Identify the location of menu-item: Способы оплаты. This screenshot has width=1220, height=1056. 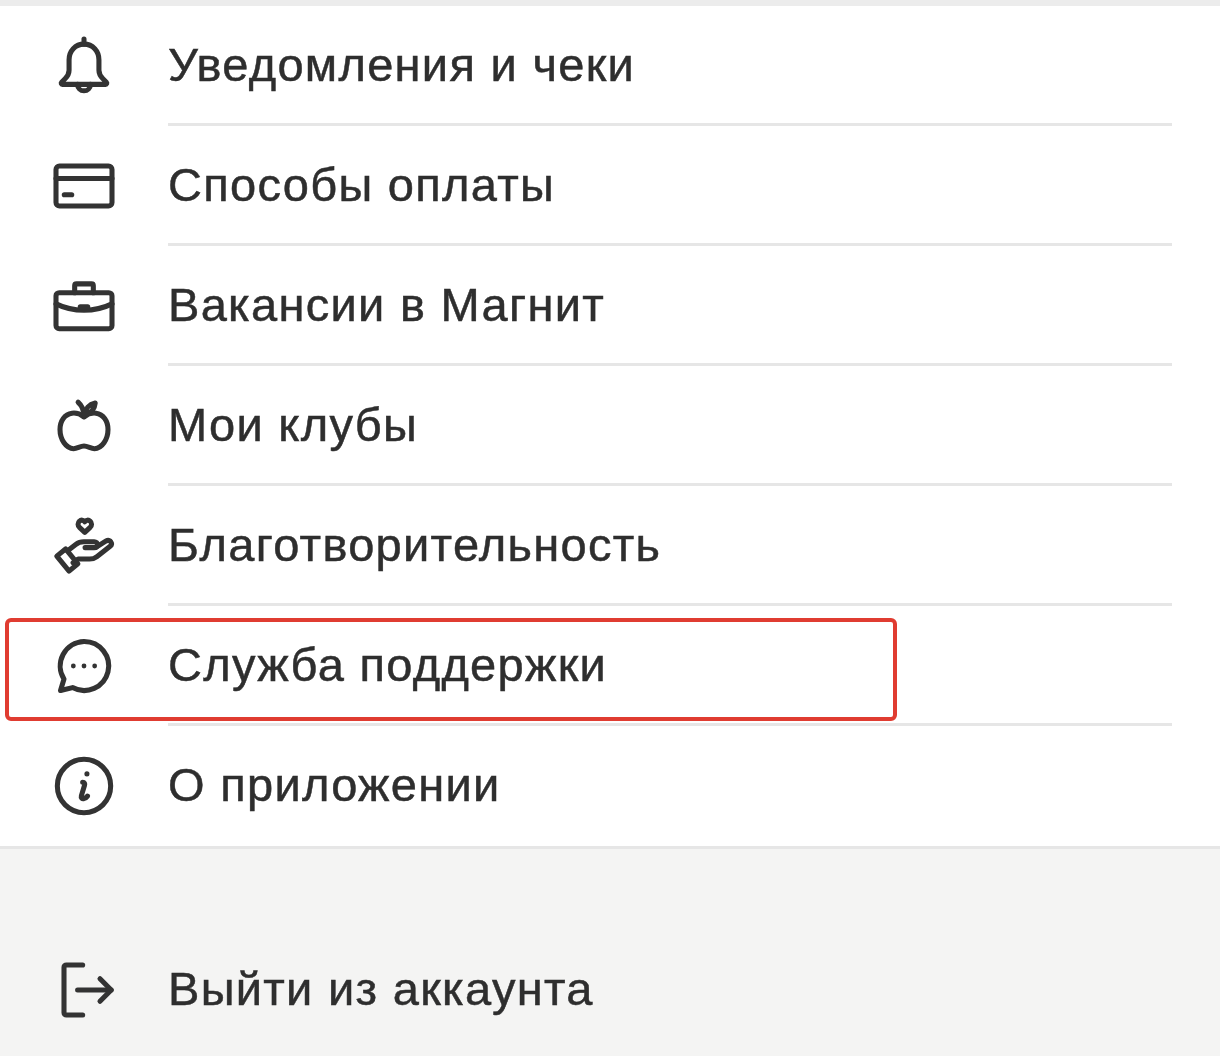
(610, 186).